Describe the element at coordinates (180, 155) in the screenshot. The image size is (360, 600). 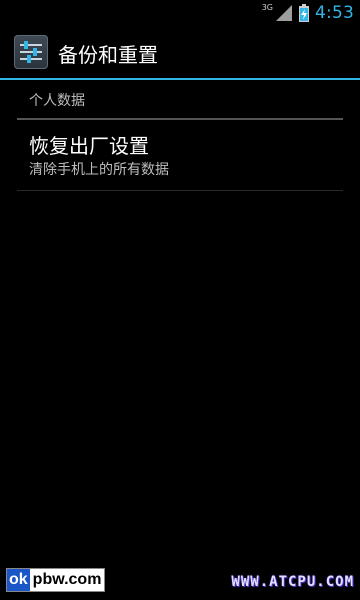
I see `list-item-factory-reset: 恢复出厂设置 清除手机上的所有数据` at that location.